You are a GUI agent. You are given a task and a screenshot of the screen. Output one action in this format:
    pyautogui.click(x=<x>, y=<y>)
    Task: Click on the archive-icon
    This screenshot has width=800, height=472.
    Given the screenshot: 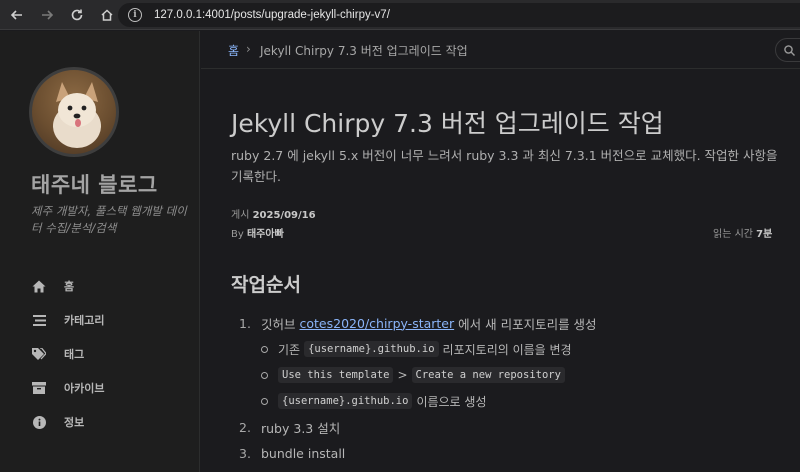 What is the action you would take?
    pyautogui.click(x=39, y=388)
    